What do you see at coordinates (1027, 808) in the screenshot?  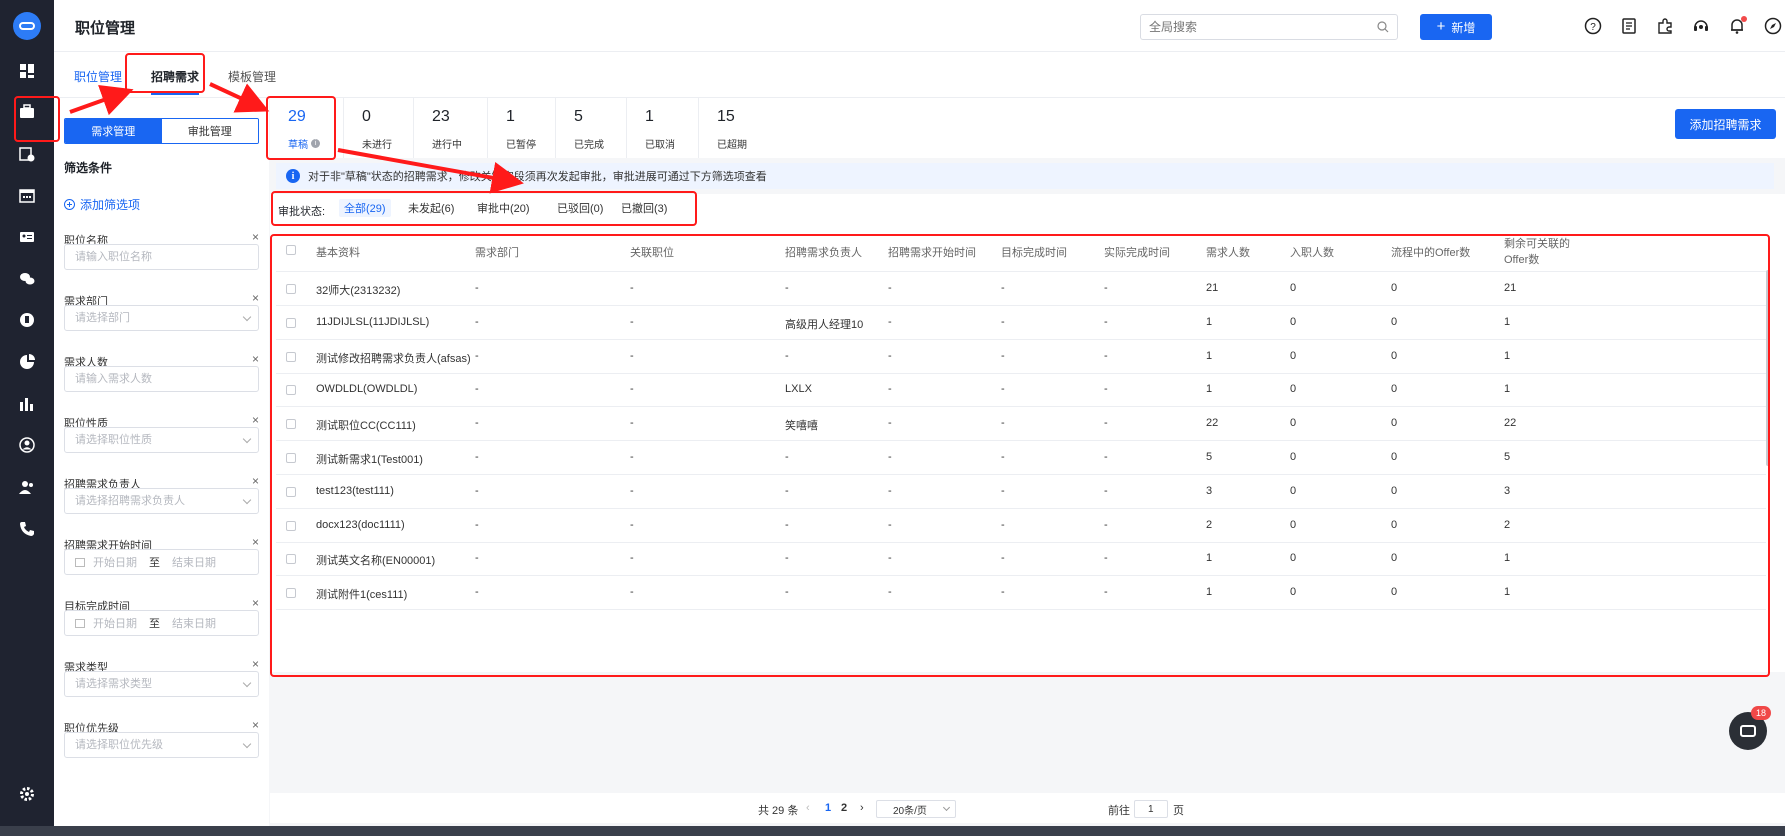 I see `pagination: 共 29 条 ‹ 1 2 › 20条/页 前往 1 页` at bounding box center [1027, 808].